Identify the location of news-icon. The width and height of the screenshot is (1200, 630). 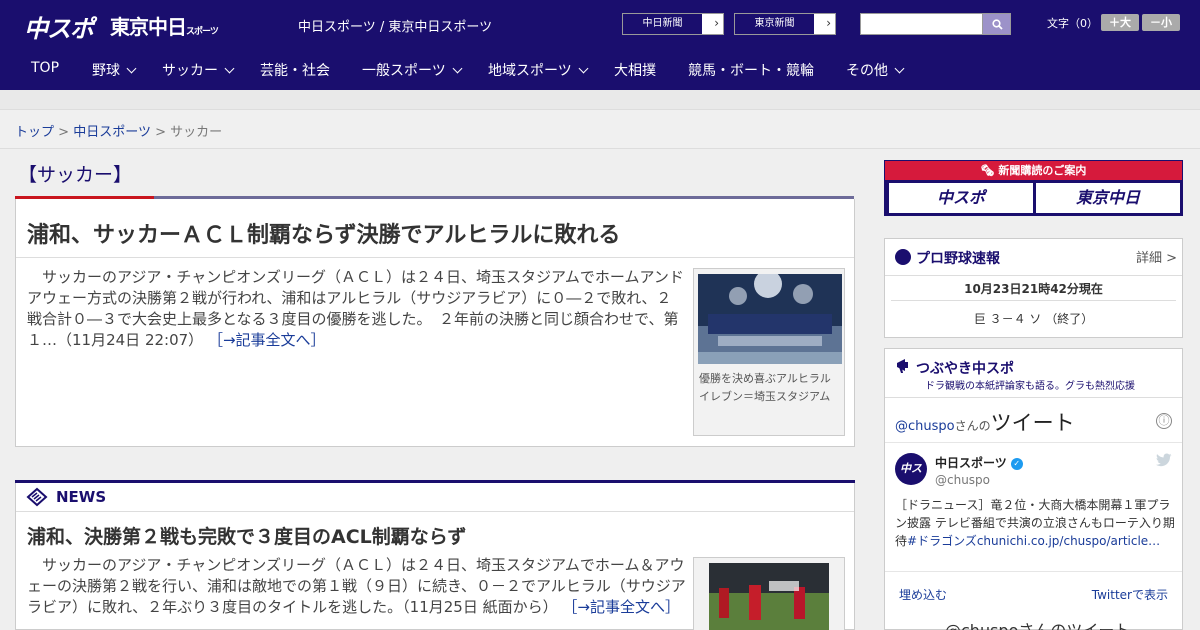
(37, 497).